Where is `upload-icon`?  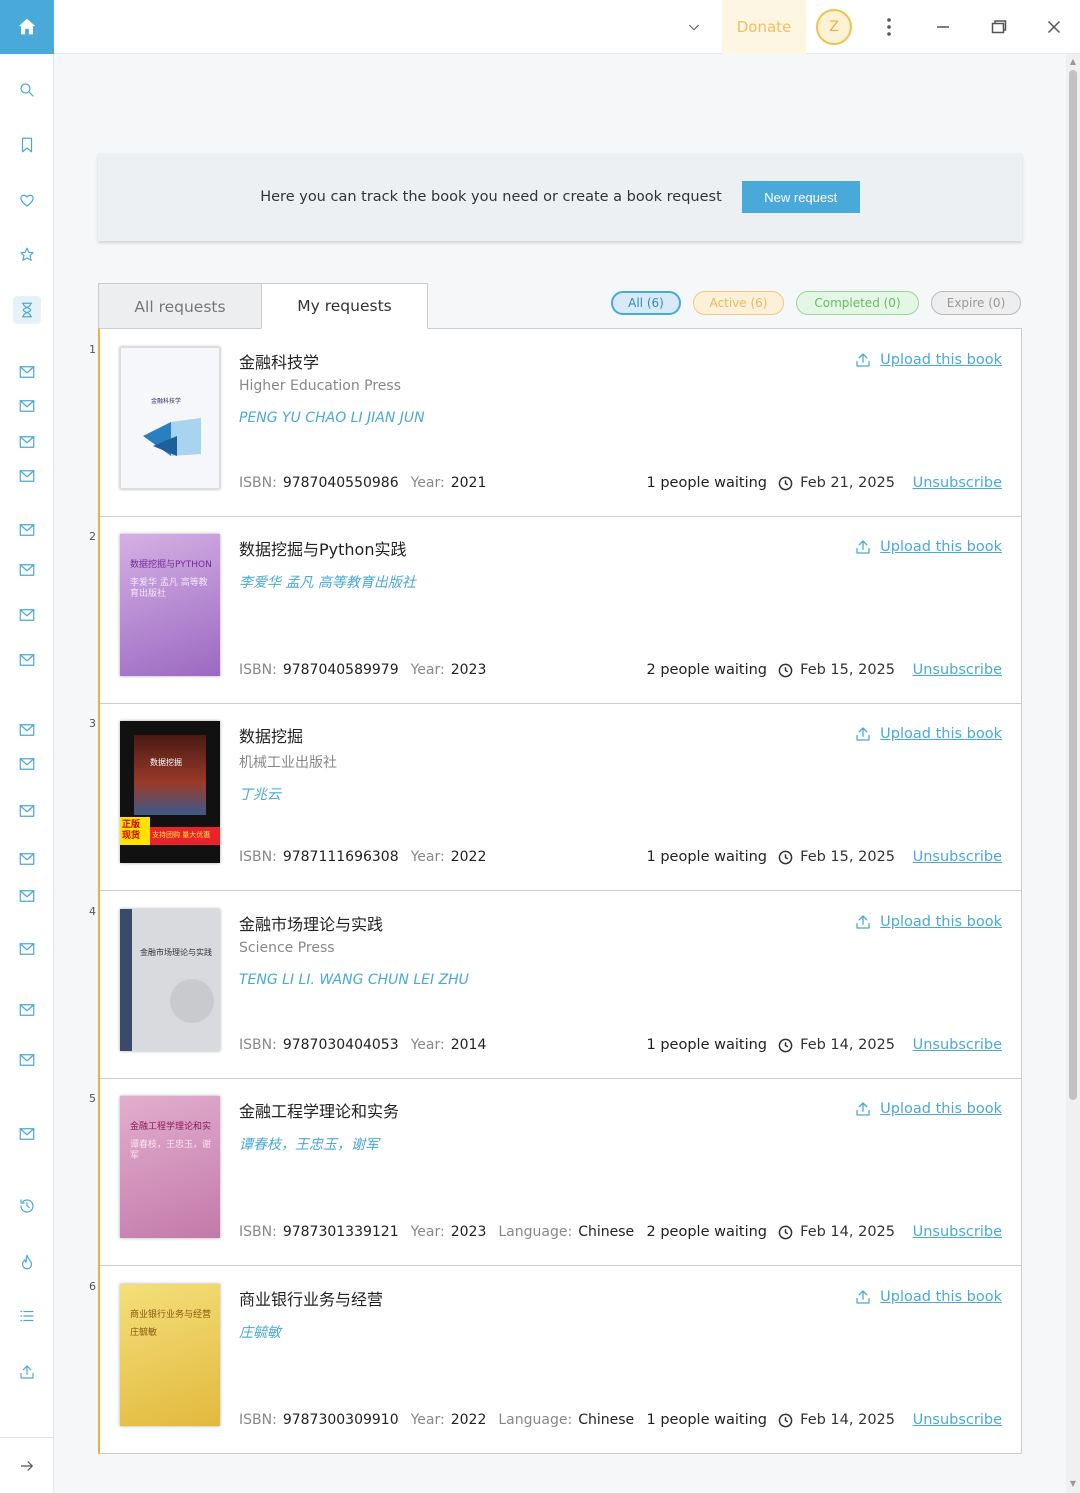 upload-icon is located at coordinates (863, 1109).